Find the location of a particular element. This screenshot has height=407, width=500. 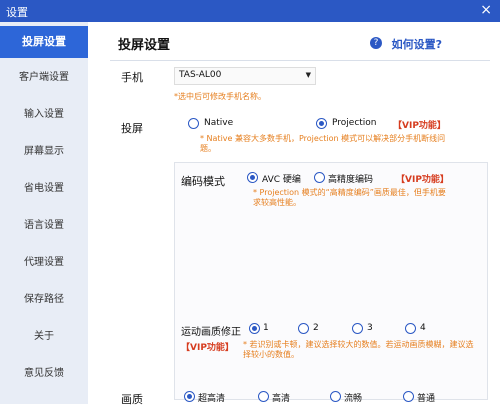

sidebar-item-language: 语言设置 is located at coordinates (44, 226).